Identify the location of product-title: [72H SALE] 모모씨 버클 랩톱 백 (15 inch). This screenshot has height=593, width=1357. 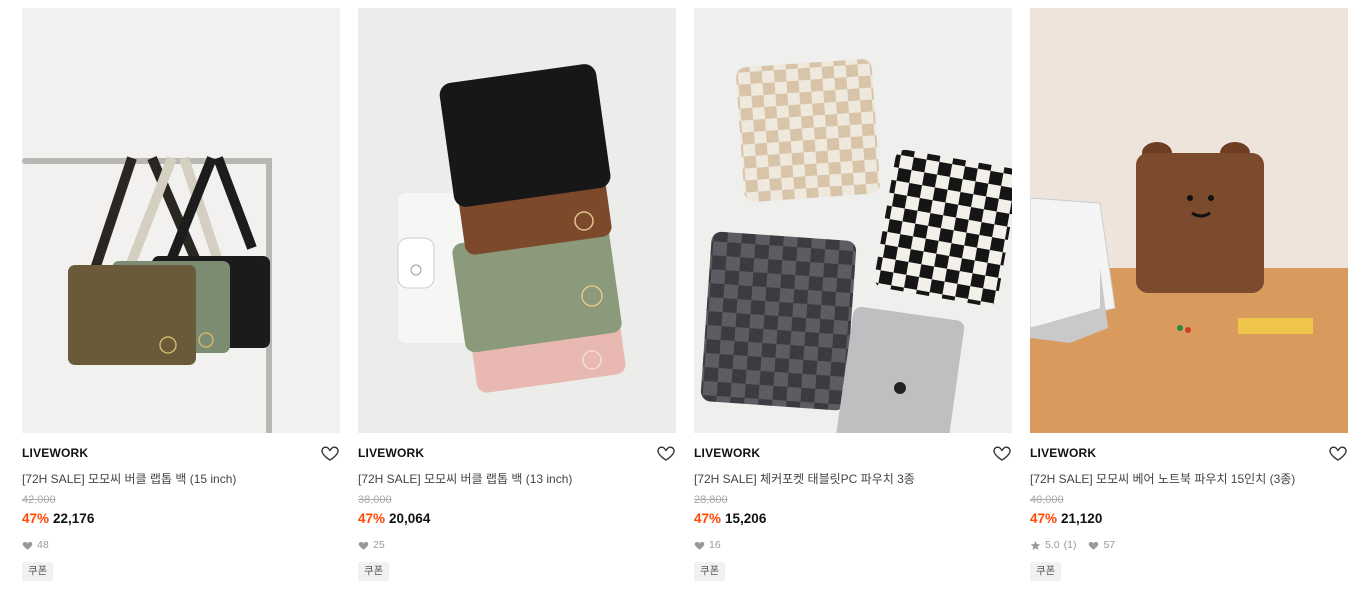
(129, 478).